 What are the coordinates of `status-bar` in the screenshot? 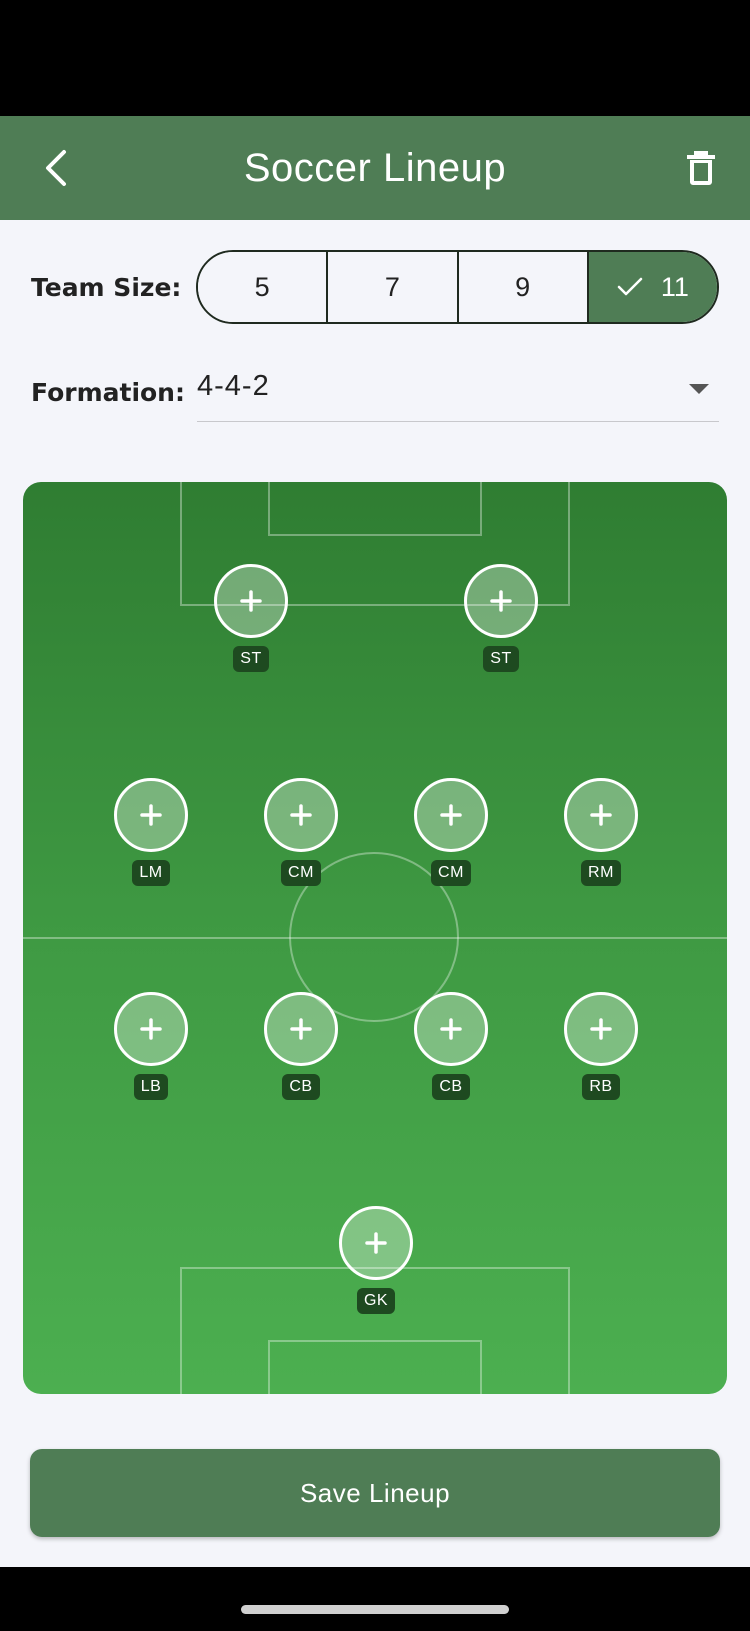 It's located at (375, 58).